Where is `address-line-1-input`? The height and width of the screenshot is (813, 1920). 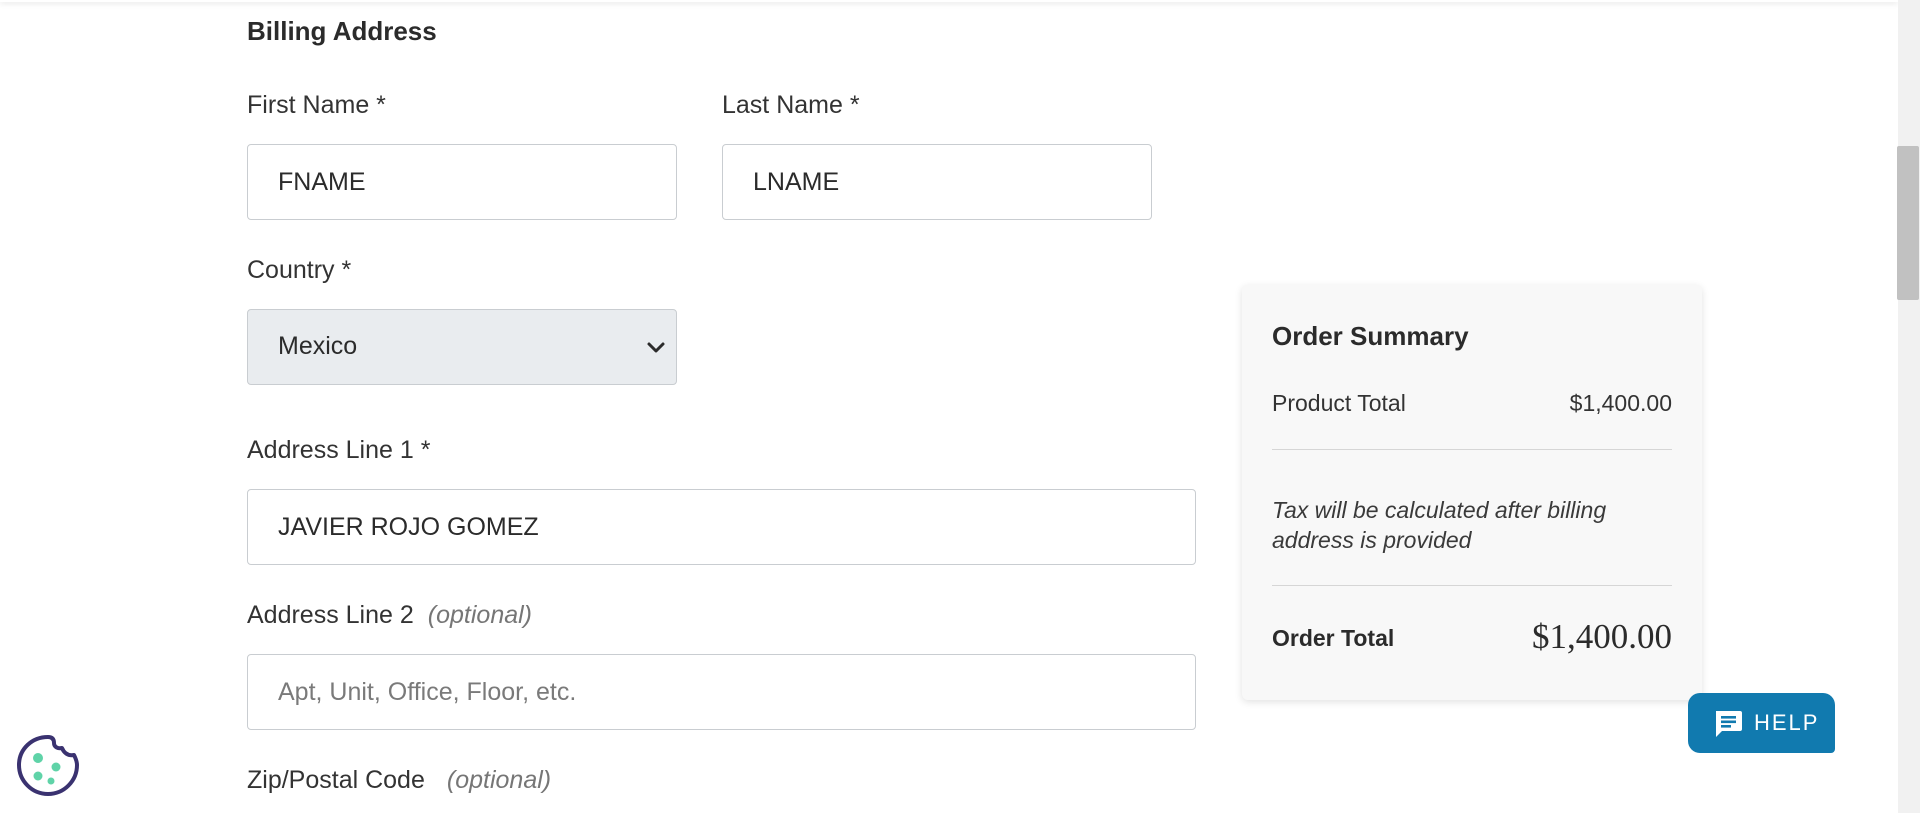
address-line-1-input is located at coordinates (721, 527).